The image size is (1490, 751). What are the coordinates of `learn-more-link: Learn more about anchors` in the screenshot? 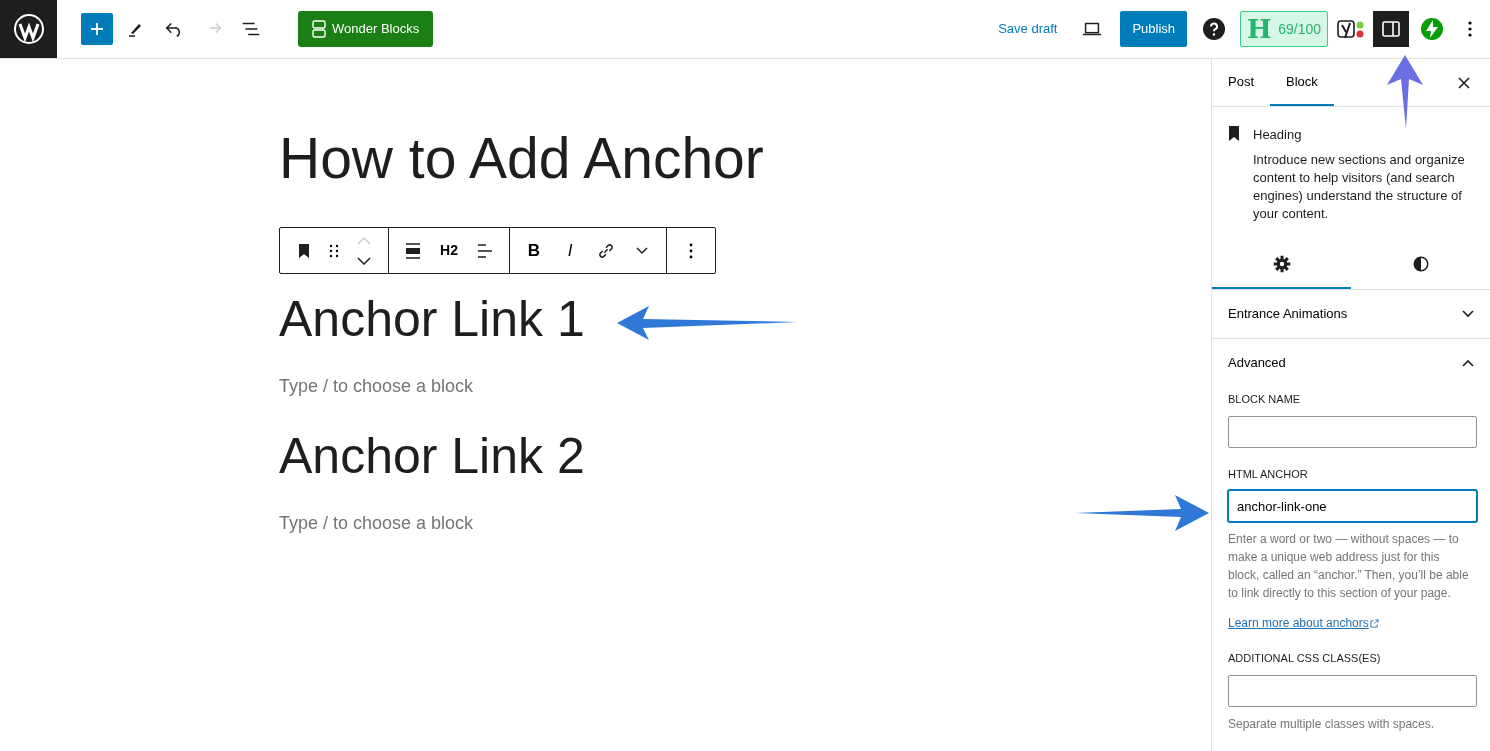 It's located at (1303, 623).